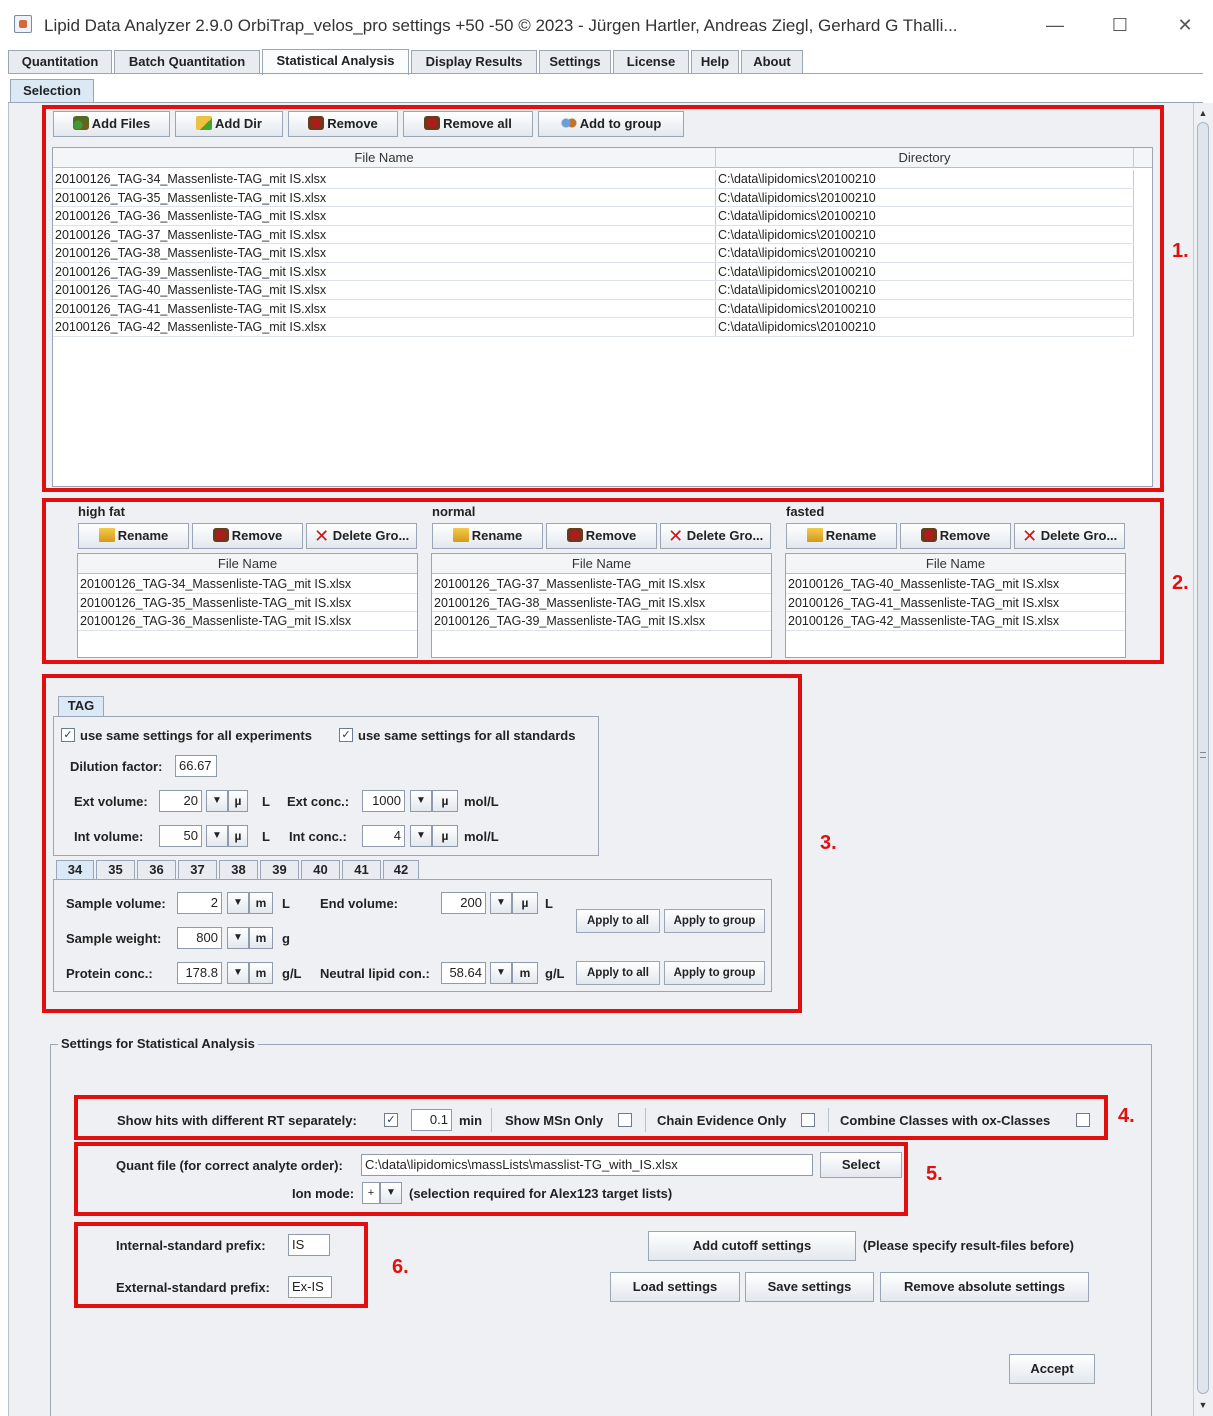 This screenshot has width=1213, height=1416. I want to click on annotation-label-2: 2., so click(1180, 583).